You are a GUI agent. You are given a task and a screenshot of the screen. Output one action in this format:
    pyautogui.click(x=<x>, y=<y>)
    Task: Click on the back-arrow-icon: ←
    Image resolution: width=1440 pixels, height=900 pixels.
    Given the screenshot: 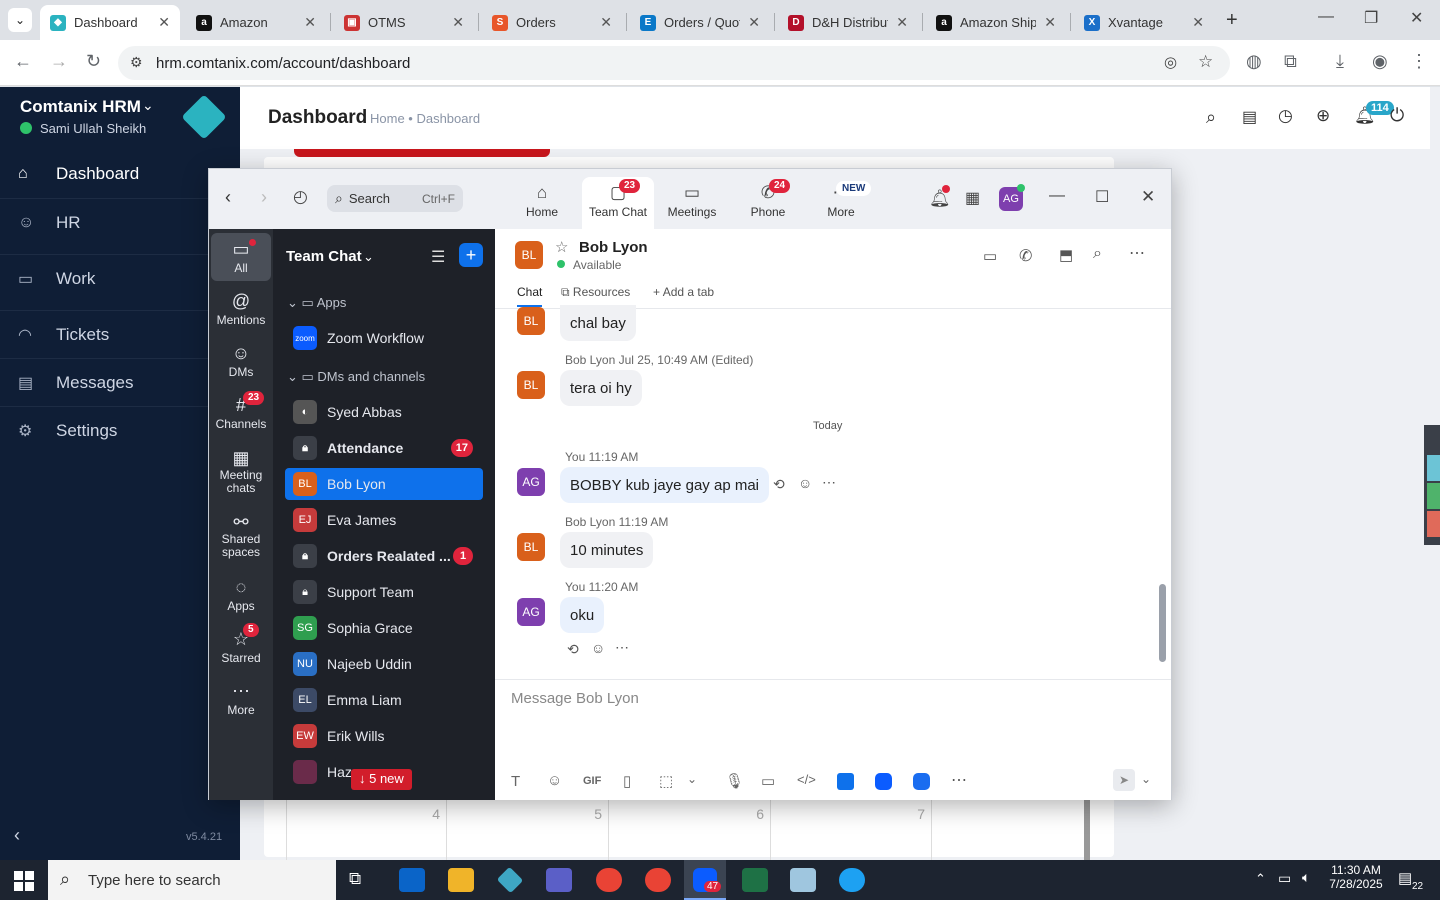 What is the action you would take?
    pyautogui.click(x=23, y=61)
    